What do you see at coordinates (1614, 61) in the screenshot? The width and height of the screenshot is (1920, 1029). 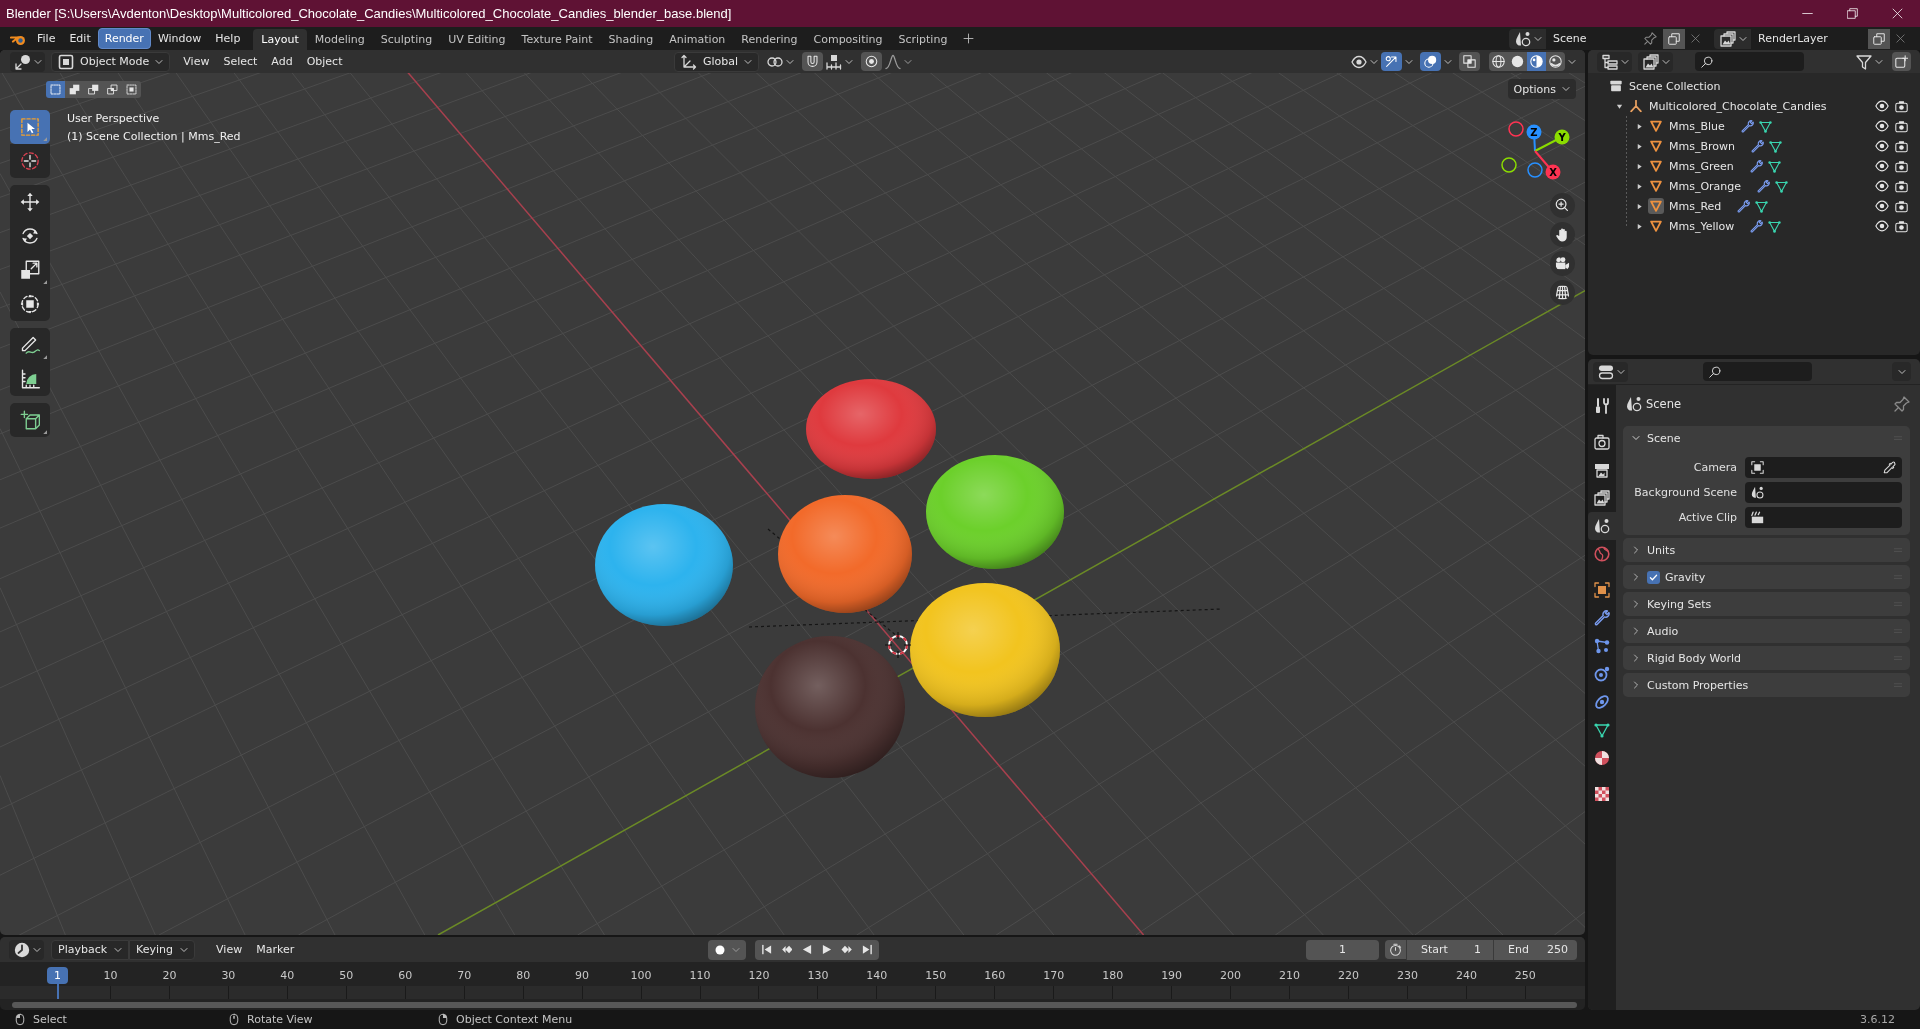 I see `display-mode-button` at bounding box center [1614, 61].